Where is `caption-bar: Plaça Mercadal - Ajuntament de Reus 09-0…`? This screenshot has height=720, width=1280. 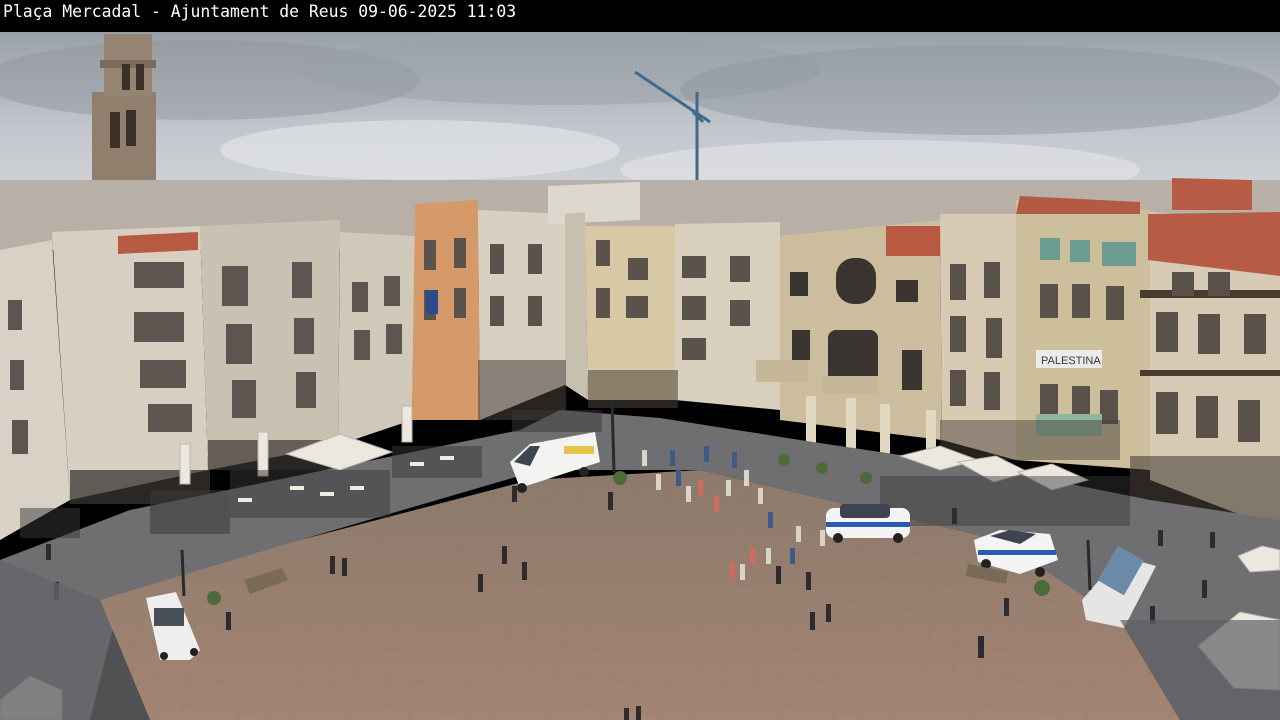 caption-bar: Plaça Mercadal - Ajuntament de Reus 09-0… is located at coordinates (640, 16).